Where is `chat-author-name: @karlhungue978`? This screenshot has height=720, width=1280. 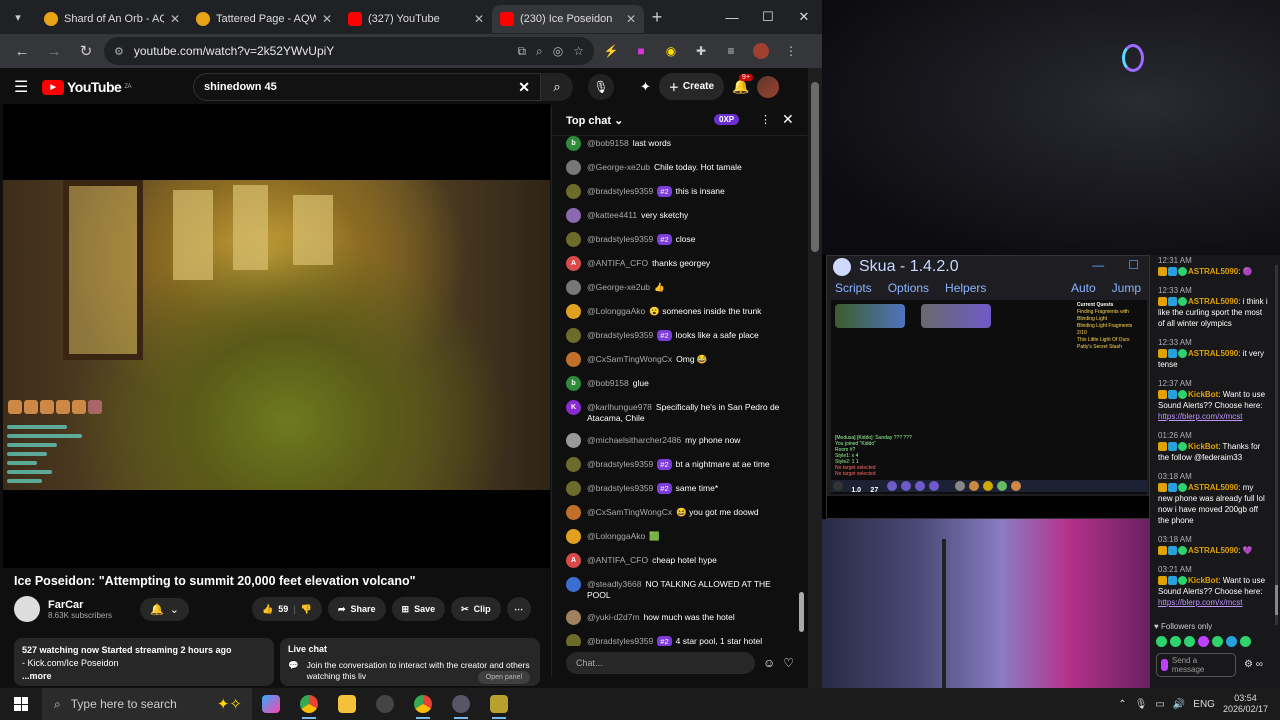
chat-author-name: @karlhungue978 is located at coordinates (619, 407).